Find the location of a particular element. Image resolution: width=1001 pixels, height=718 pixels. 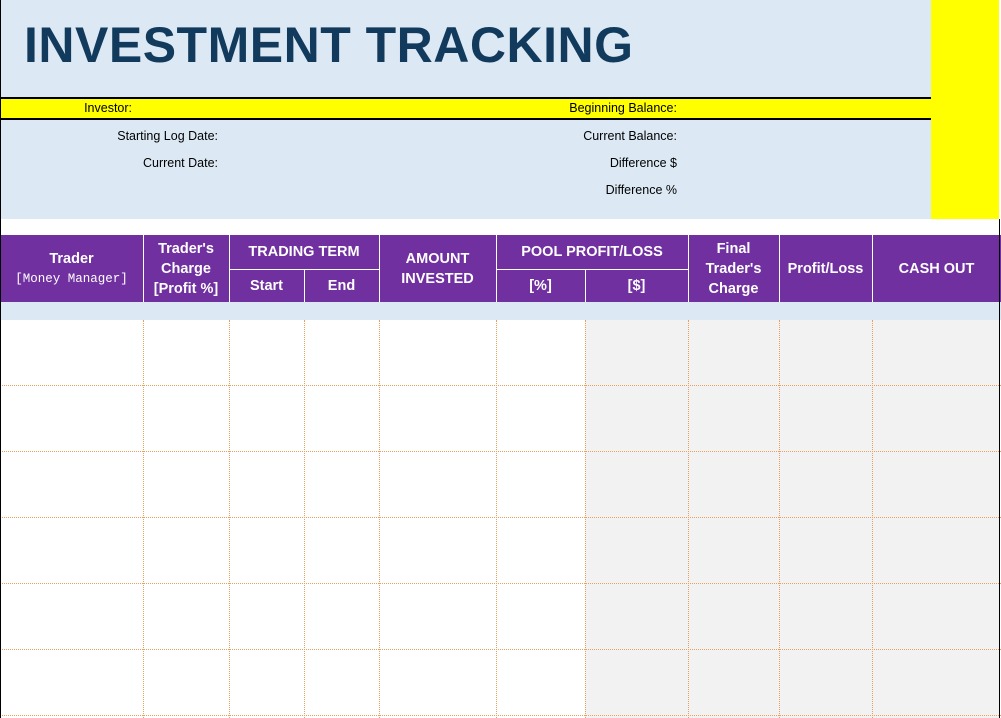

starting-log-date-label: Starting Log Date: is located at coordinates (167, 136).